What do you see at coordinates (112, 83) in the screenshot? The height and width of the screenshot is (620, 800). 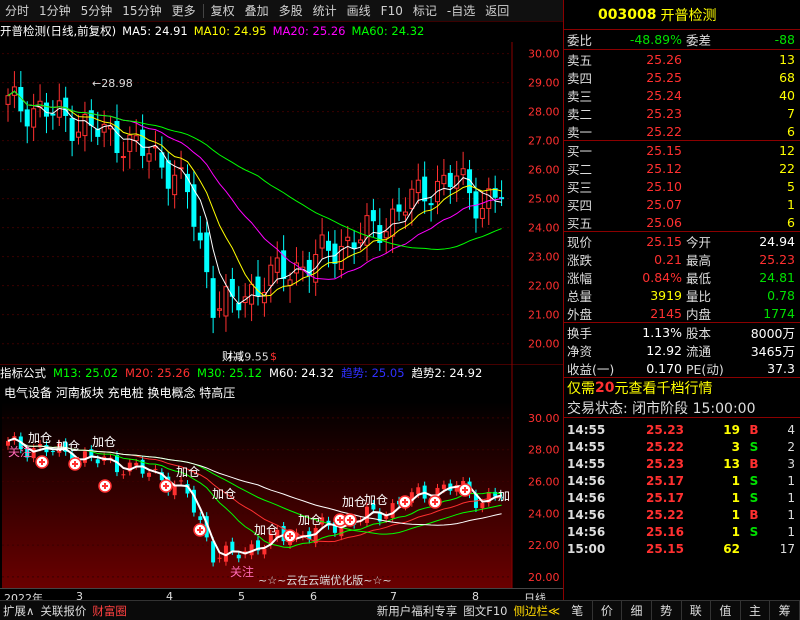 I see `high-label: ←28.98` at bounding box center [112, 83].